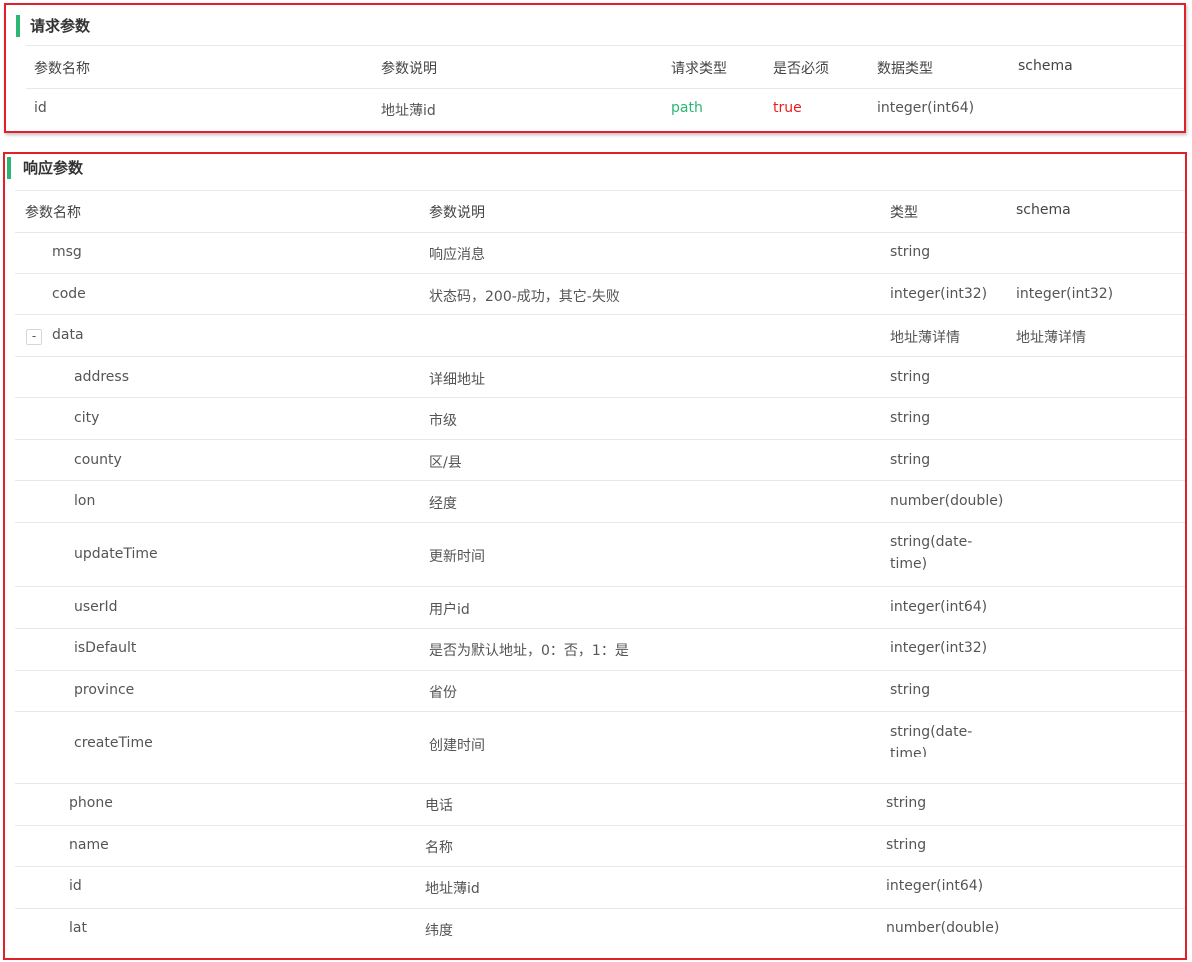 The image size is (1192, 962). I want to click on response-params-title: 响应参数, so click(45, 168).